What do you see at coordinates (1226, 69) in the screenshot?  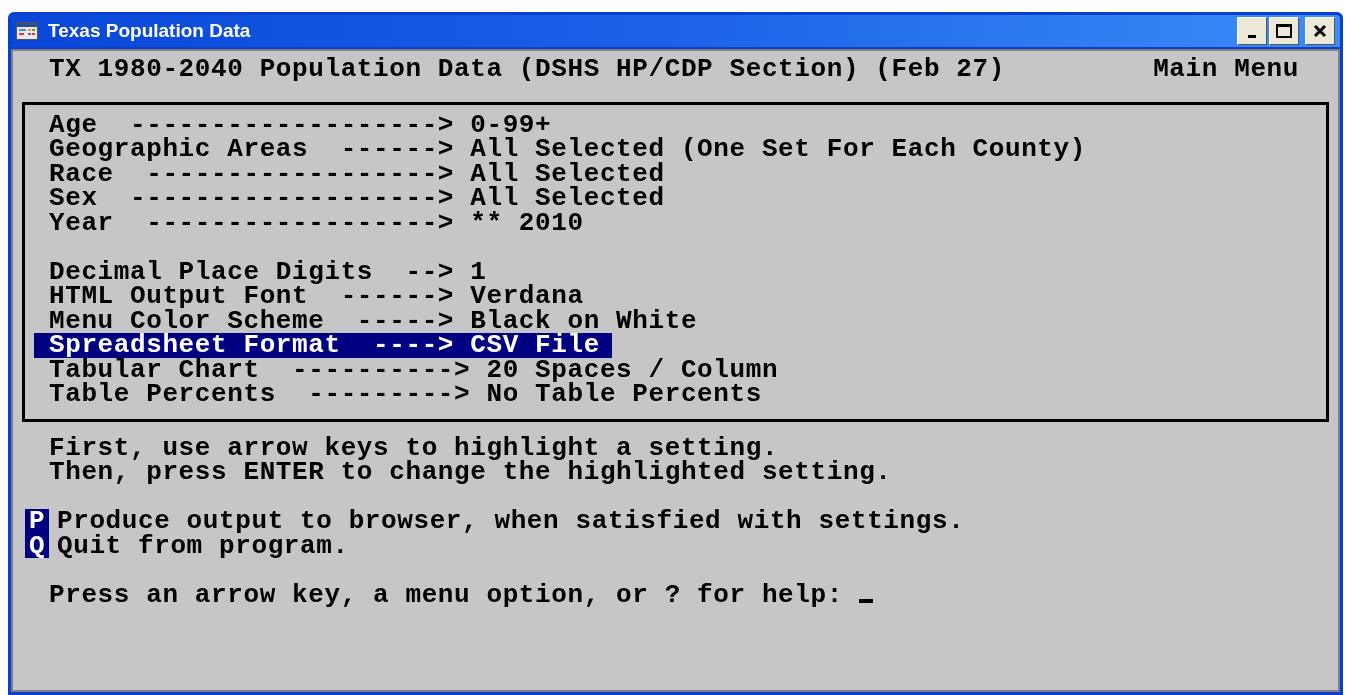 I see `menu-name: Main Menu` at bounding box center [1226, 69].